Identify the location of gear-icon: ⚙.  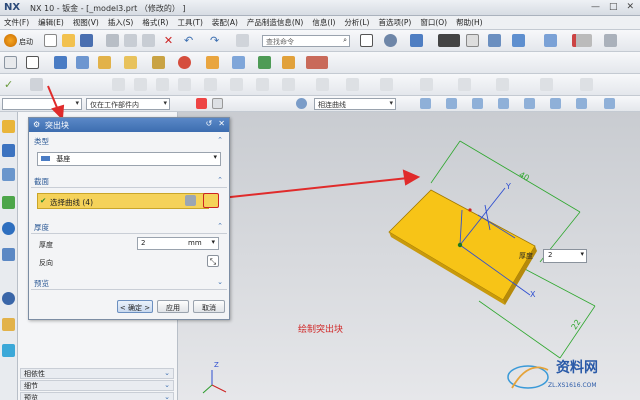
(37, 124).